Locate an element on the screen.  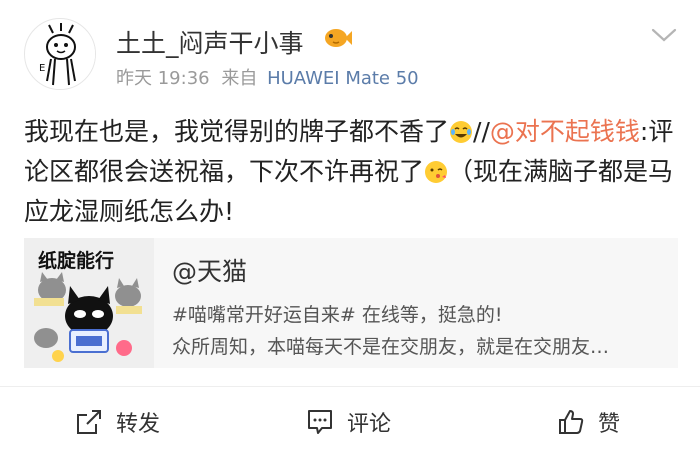
share-icon is located at coordinates (89, 422).